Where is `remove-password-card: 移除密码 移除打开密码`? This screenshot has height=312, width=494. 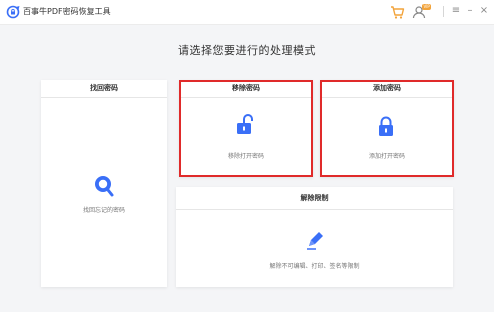
remove-password-card: 移除密码 移除打开密码 is located at coordinates (246, 128).